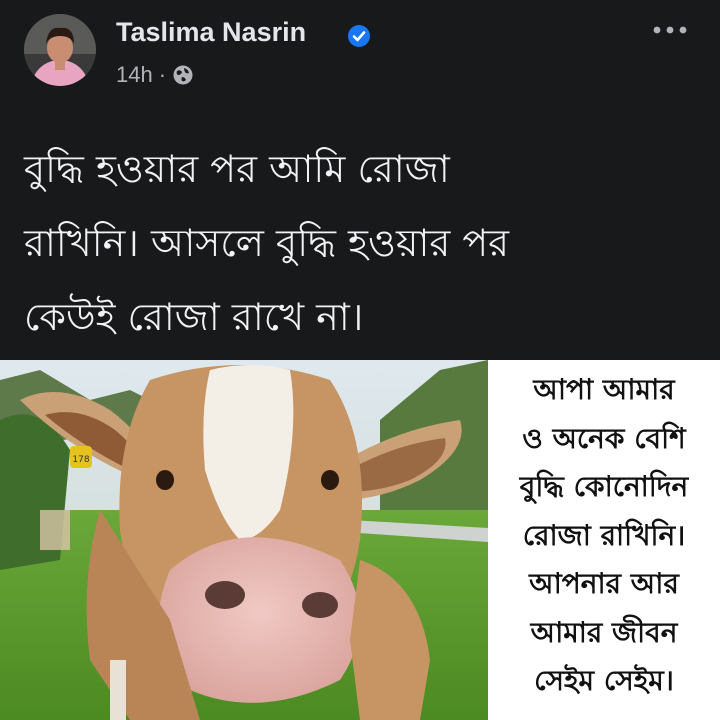 Image resolution: width=720 pixels, height=720 pixels. I want to click on meme-line: সেইম সেইম।, so click(604, 680).